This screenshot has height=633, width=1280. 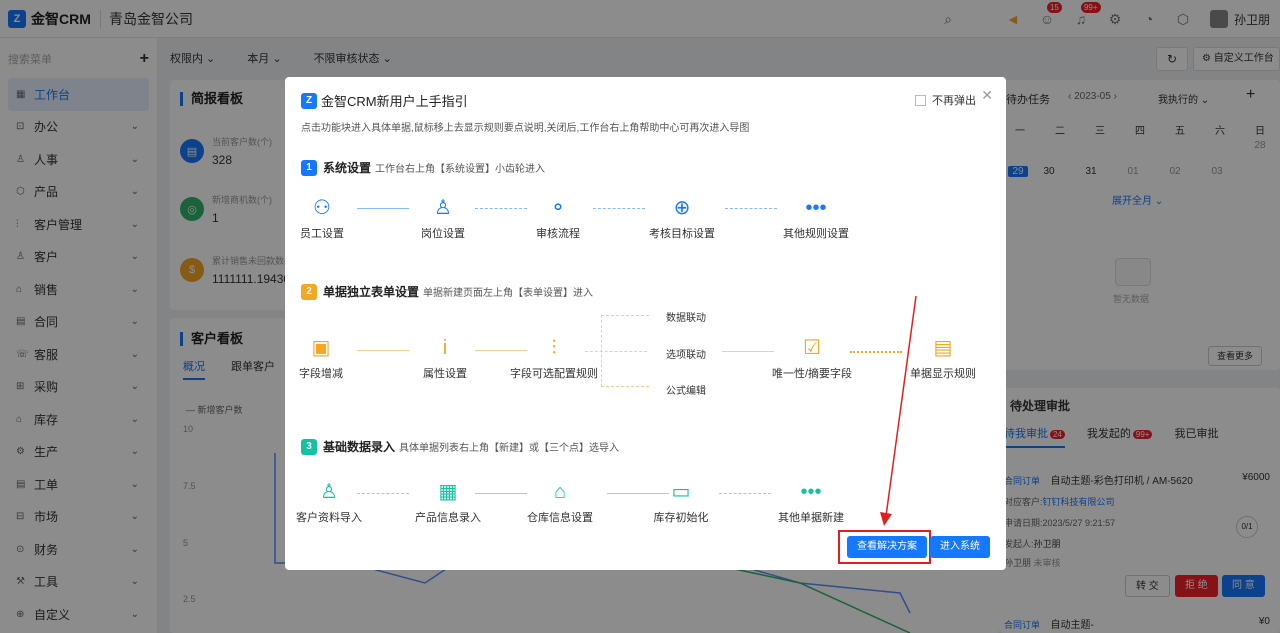 What do you see at coordinates (460, 446) in the screenshot?
I see `section-data-entry: 3 基础数据录入 具体单据列表右上角【新建】或【三个点】选导入` at bounding box center [460, 446].